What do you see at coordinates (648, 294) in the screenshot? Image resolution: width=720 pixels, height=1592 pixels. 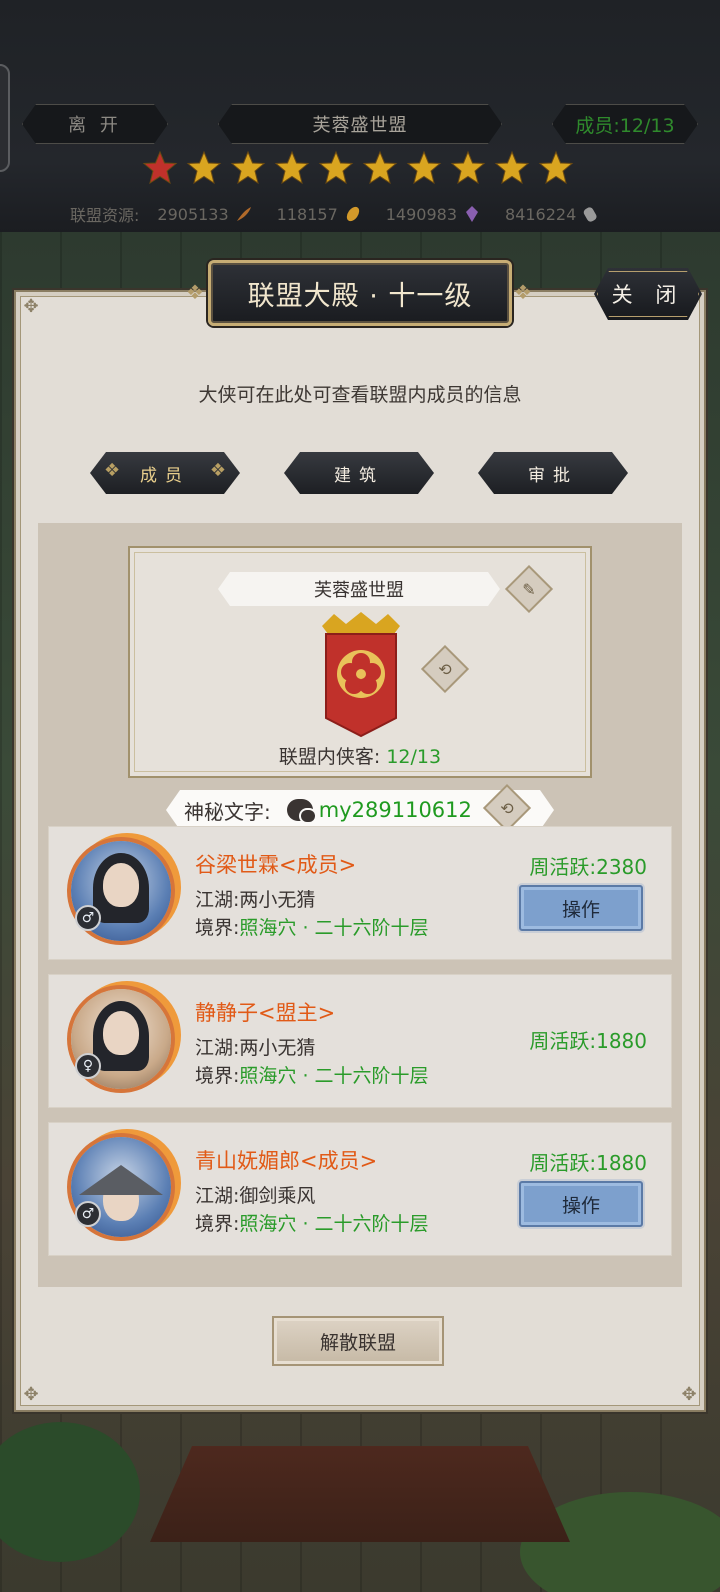 I see `close-button: 关 闭` at bounding box center [648, 294].